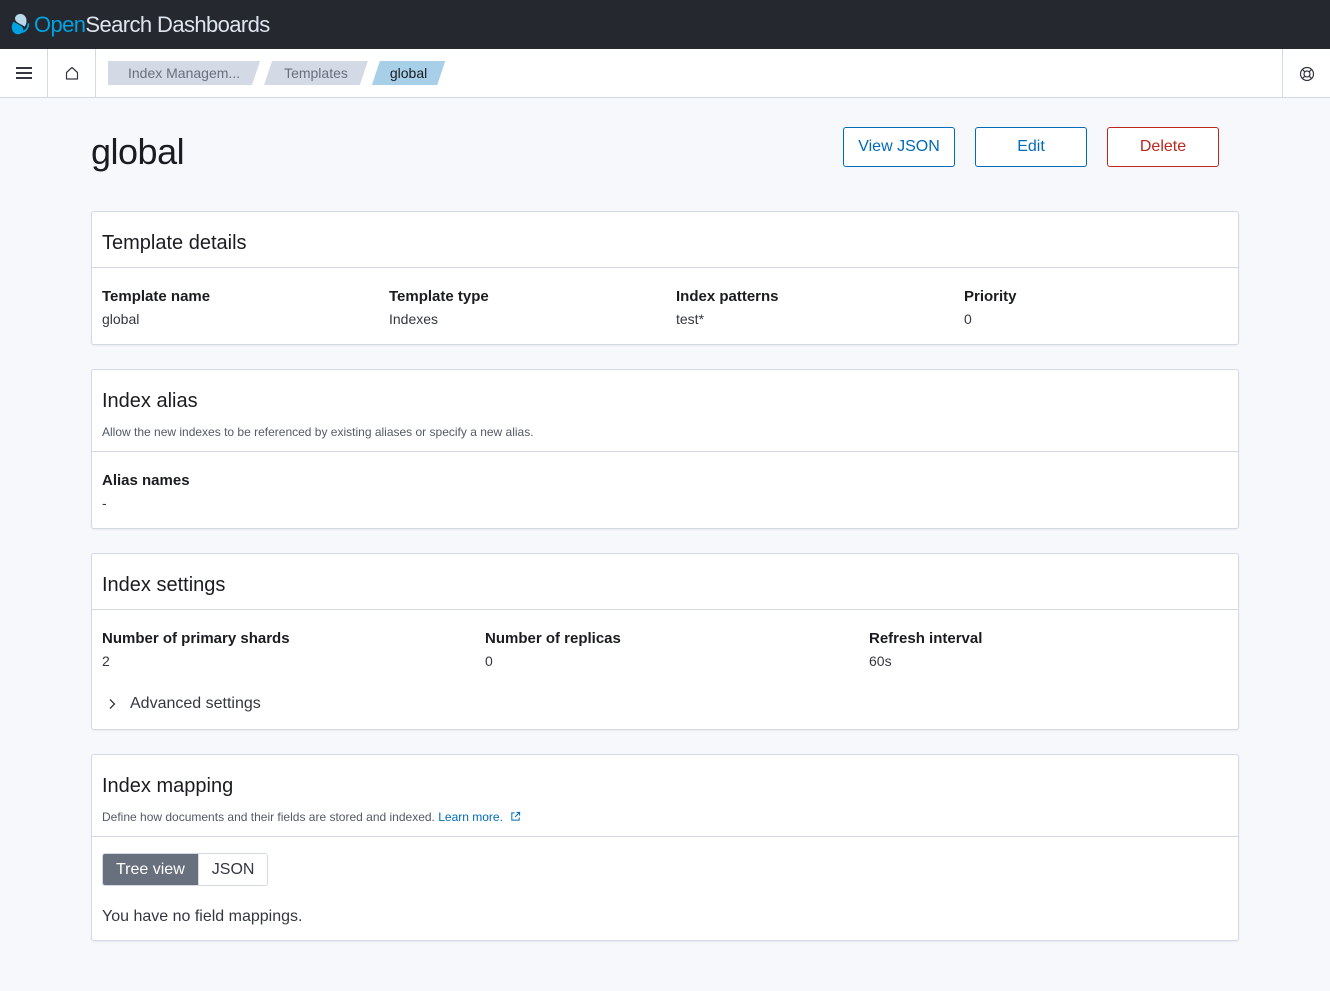 The height and width of the screenshot is (991, 1330). I want to click on alias-names-field: Alias names -, so click(665, 490).